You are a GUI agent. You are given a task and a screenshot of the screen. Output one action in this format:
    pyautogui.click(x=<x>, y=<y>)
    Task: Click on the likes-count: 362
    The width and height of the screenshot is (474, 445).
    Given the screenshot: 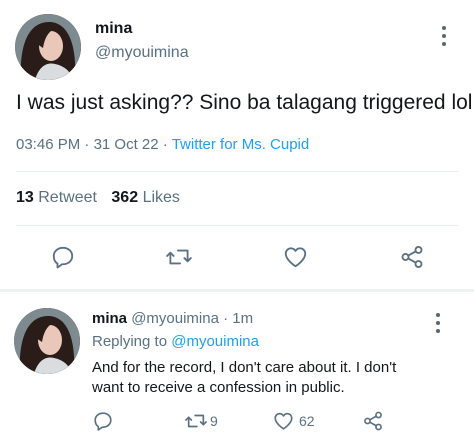 What is the action you would take?
    pyautogui.click(x=125, y=197)
    